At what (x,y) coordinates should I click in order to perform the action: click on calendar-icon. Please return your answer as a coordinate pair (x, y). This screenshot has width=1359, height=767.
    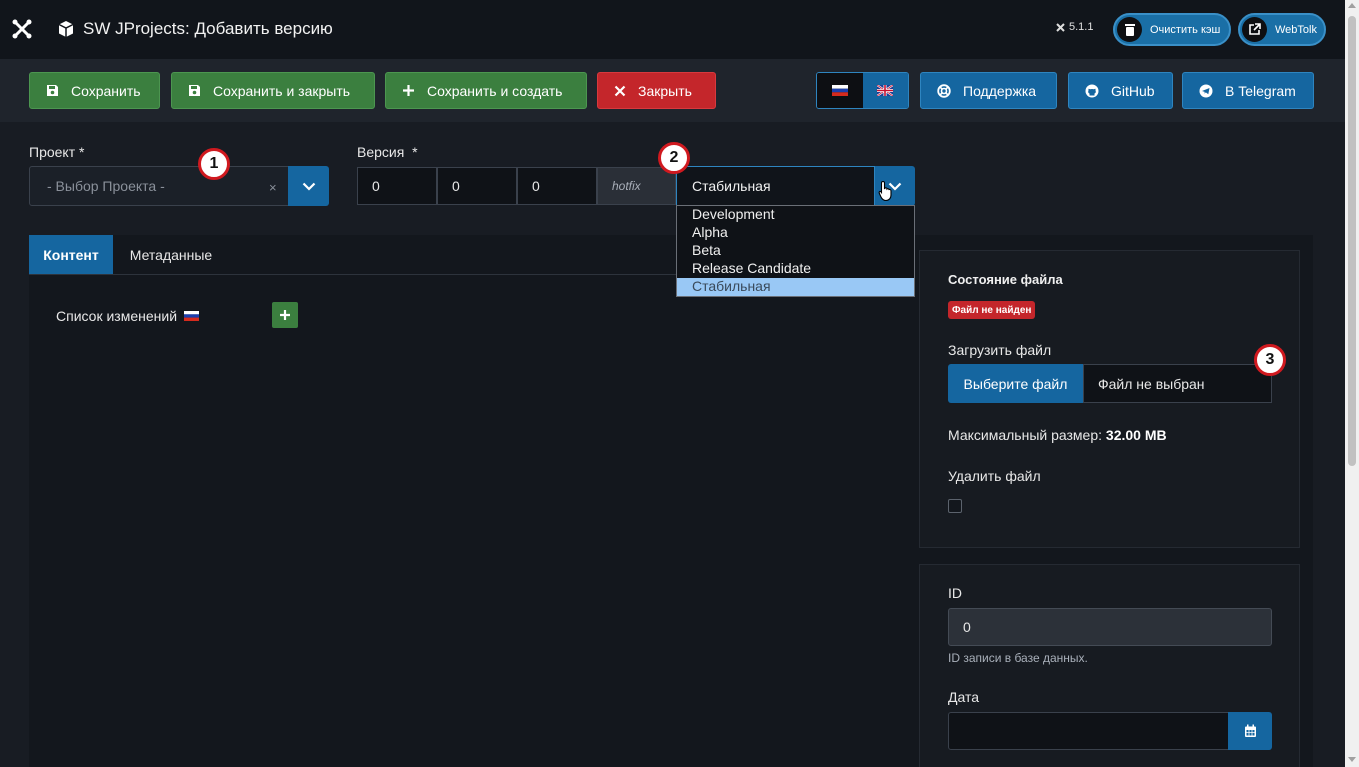
    Looking at the image, I should click on (1250, 730).